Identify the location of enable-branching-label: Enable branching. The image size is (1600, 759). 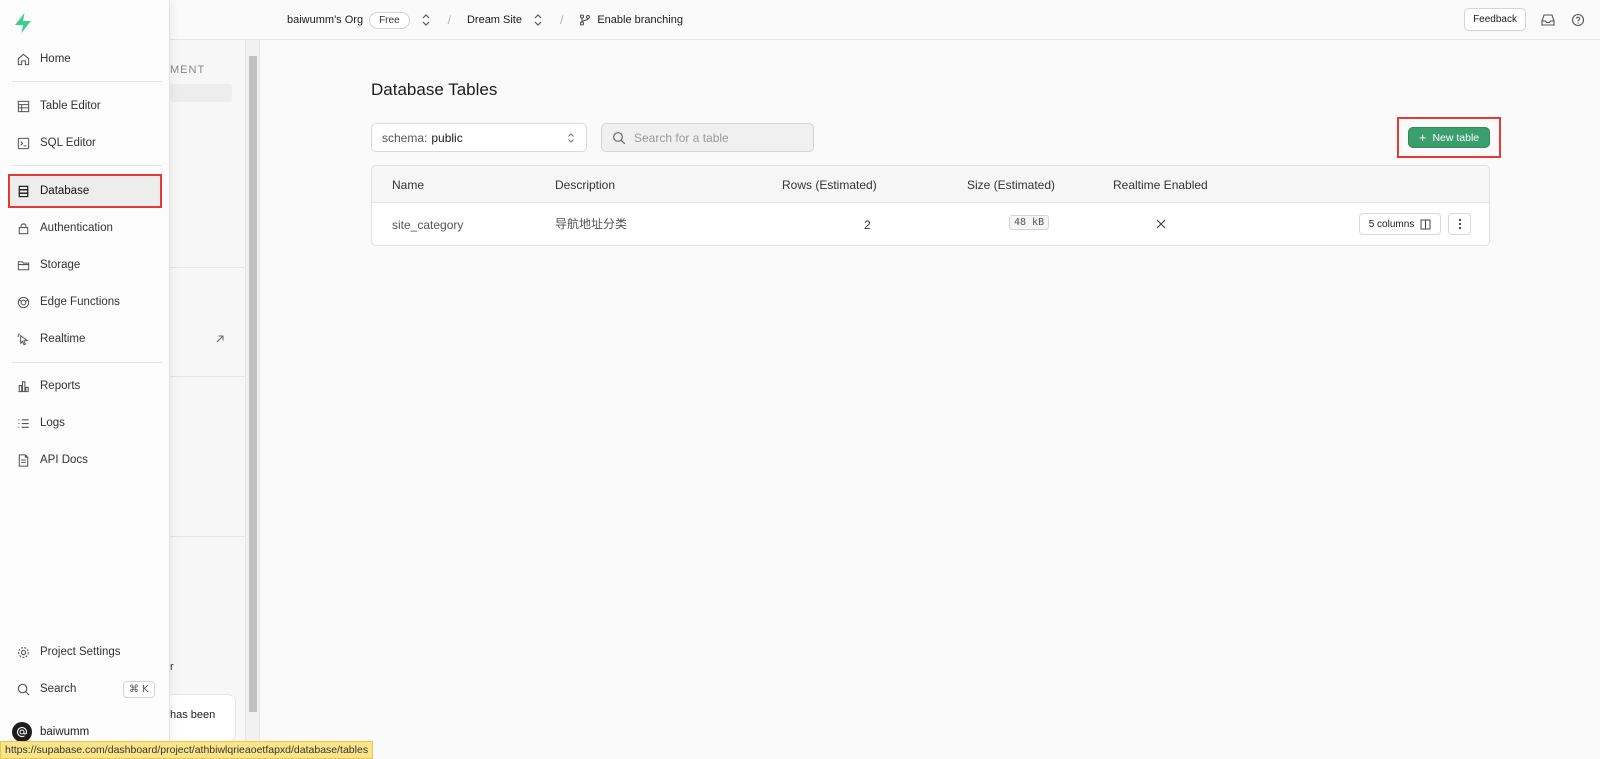
(640, 20).